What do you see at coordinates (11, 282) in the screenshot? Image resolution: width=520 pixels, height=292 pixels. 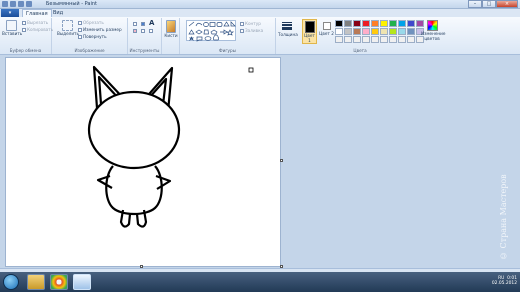 I see `start-button` at bounding box center [11, 282].